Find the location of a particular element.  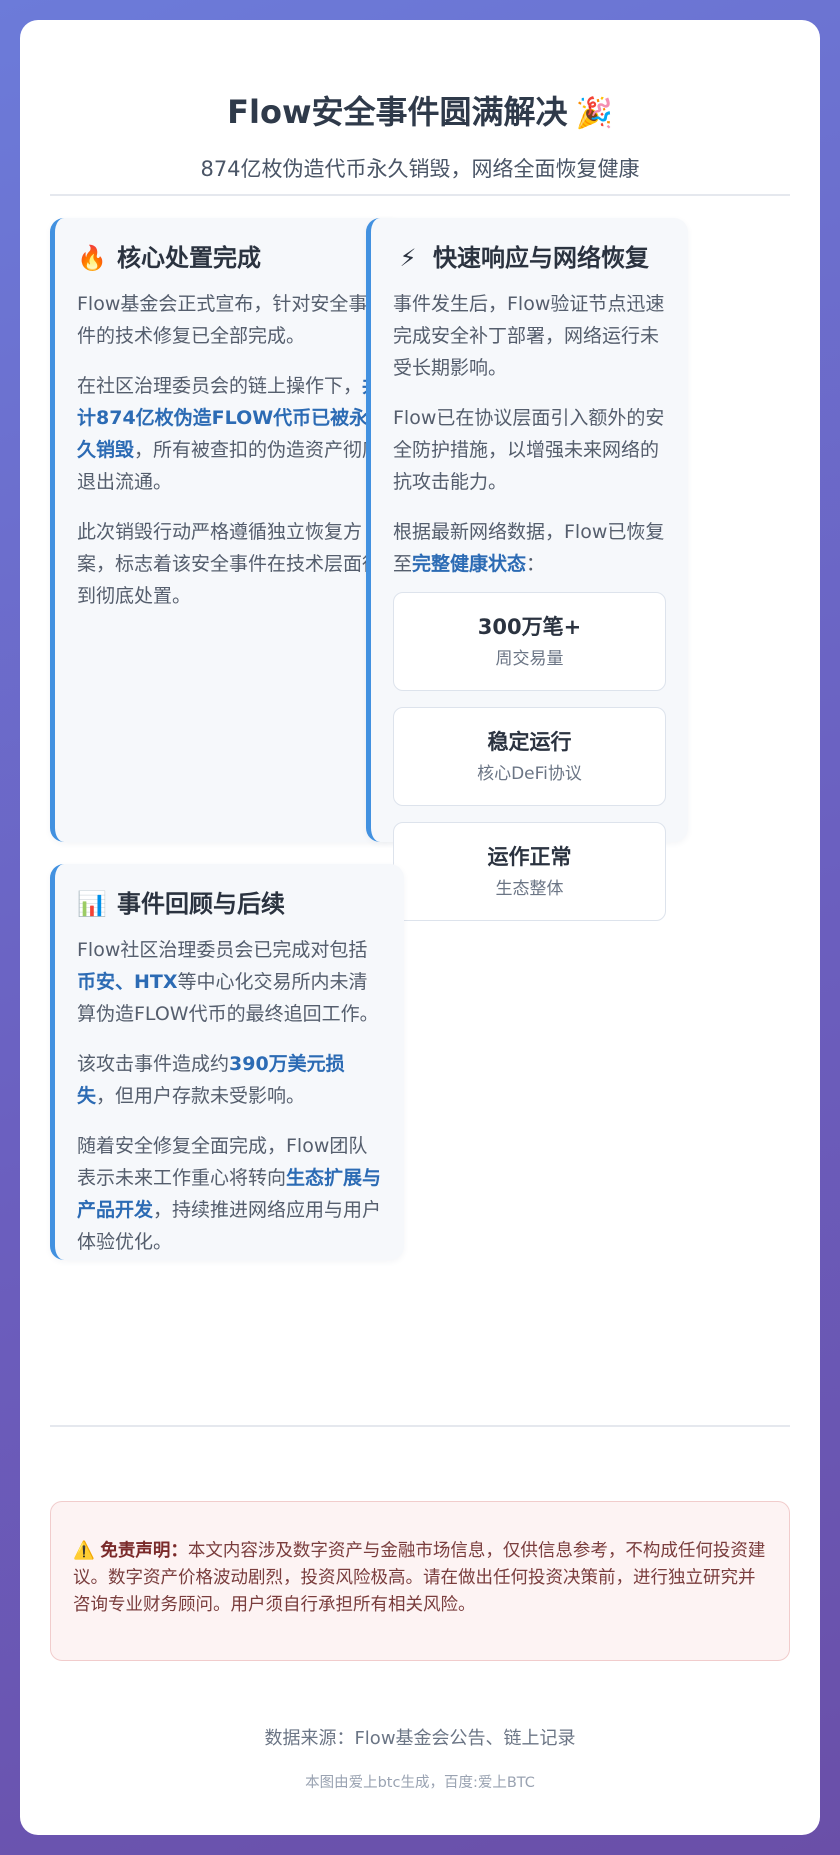

panel-response-p3-text-end: ： is located at coordinates (536, 564).